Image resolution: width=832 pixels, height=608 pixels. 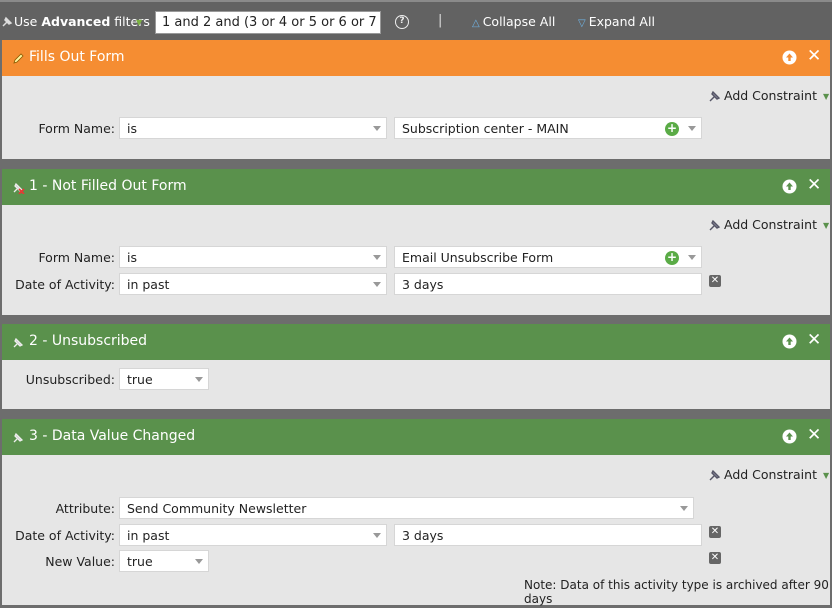 What do you see at coordinates (416, 437) in the screenshot?
I see `filter-header: 3 - Data Value Changed ✕` at bounding box center [416, 437].